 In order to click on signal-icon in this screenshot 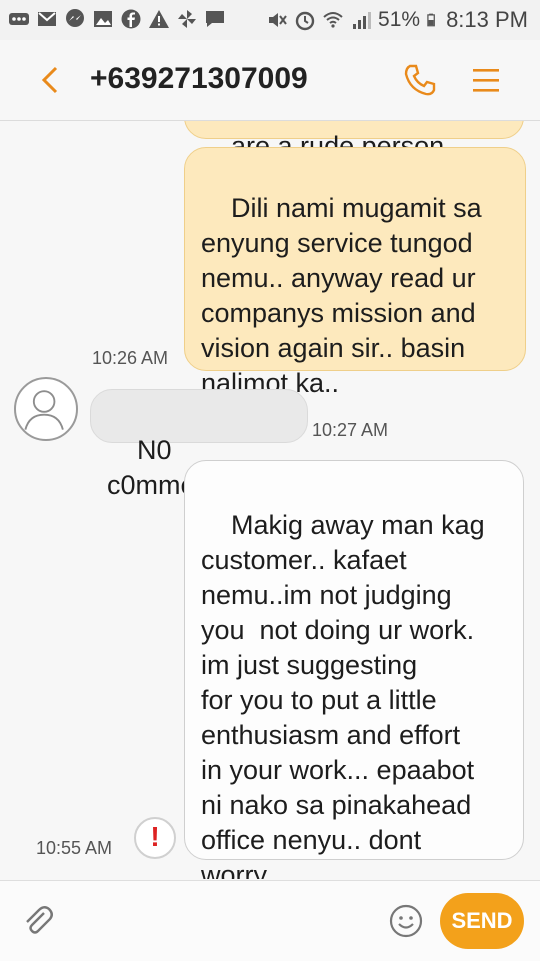, I will do `click(362, 20)`.